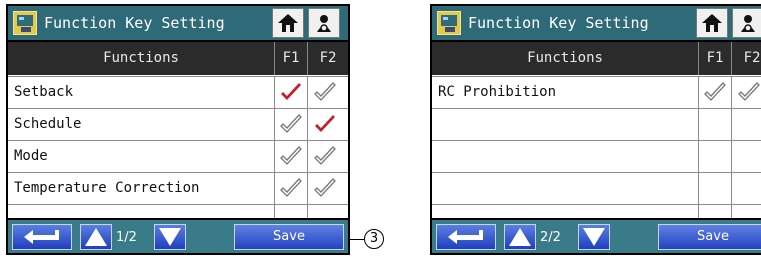 The height and width of the screenshot is (257, 761). Describe the element at coordinates (596, 92) in the screenshot. I see `table-row: RC Prohibition` at that location.